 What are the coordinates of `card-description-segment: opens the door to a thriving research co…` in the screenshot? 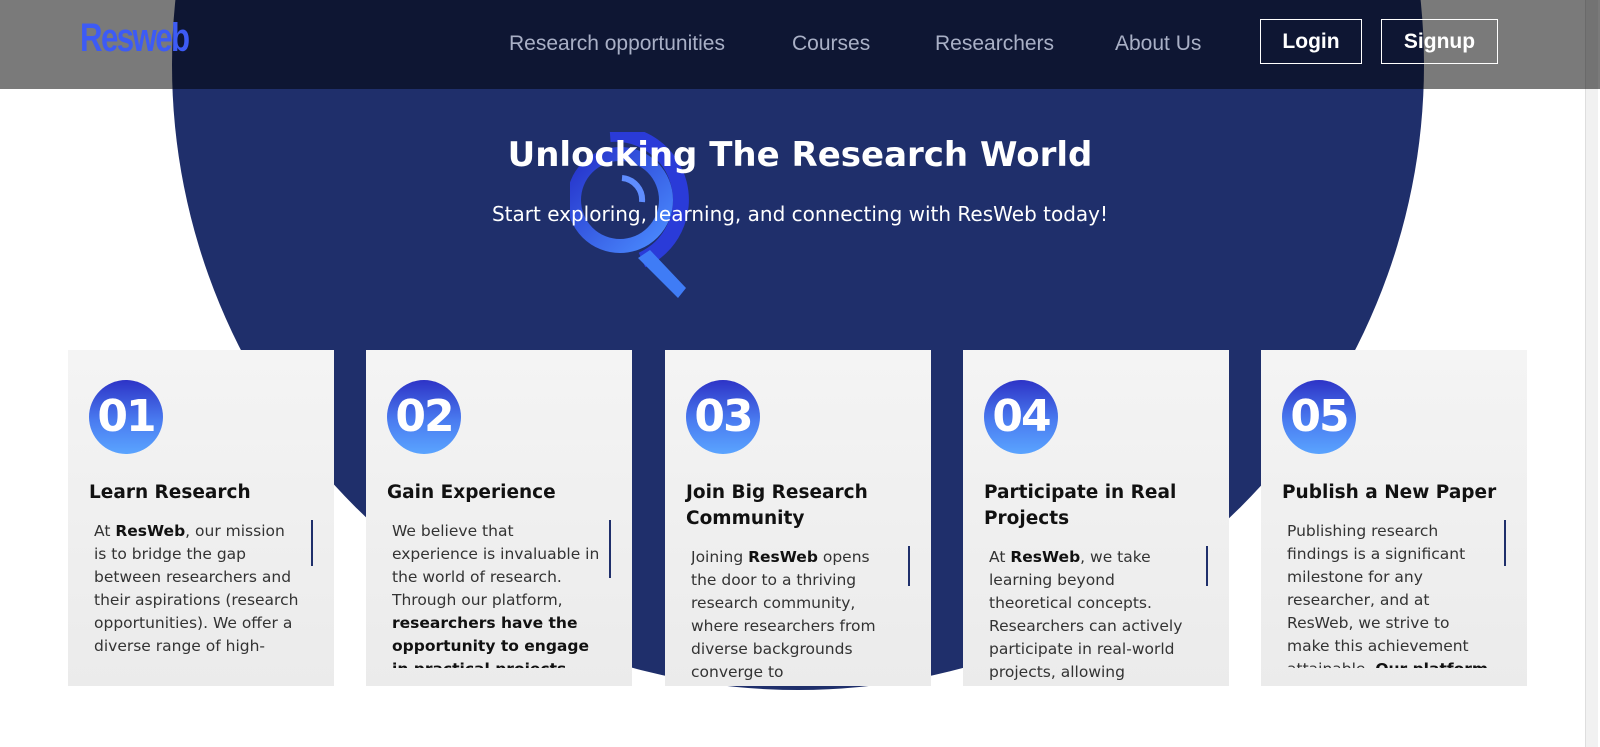 It's located at (783, 614).